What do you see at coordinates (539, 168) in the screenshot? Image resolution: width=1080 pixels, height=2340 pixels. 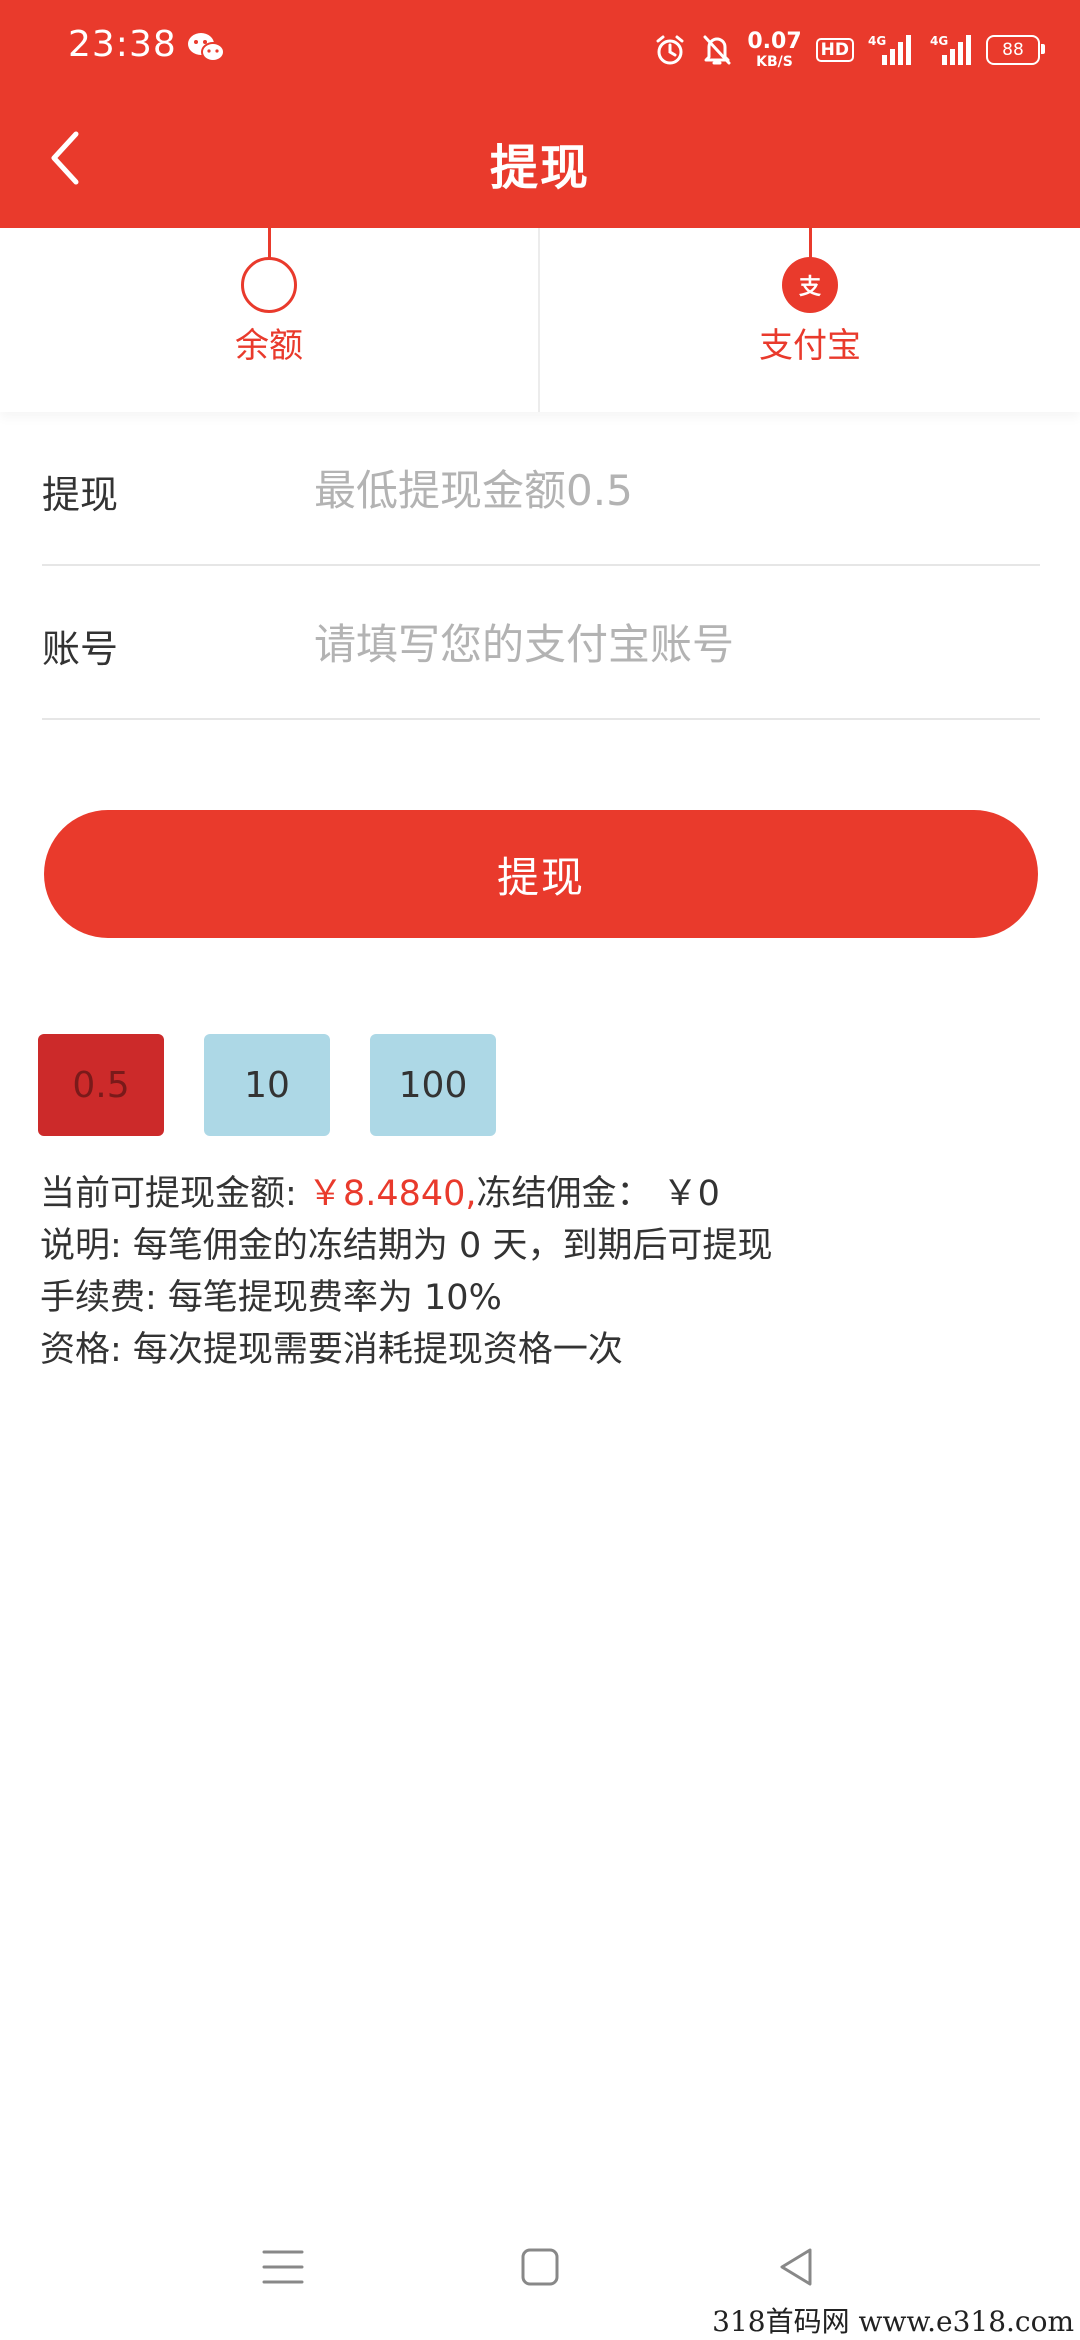 I see `page-title: 提现` at bounding box center [539, 168].